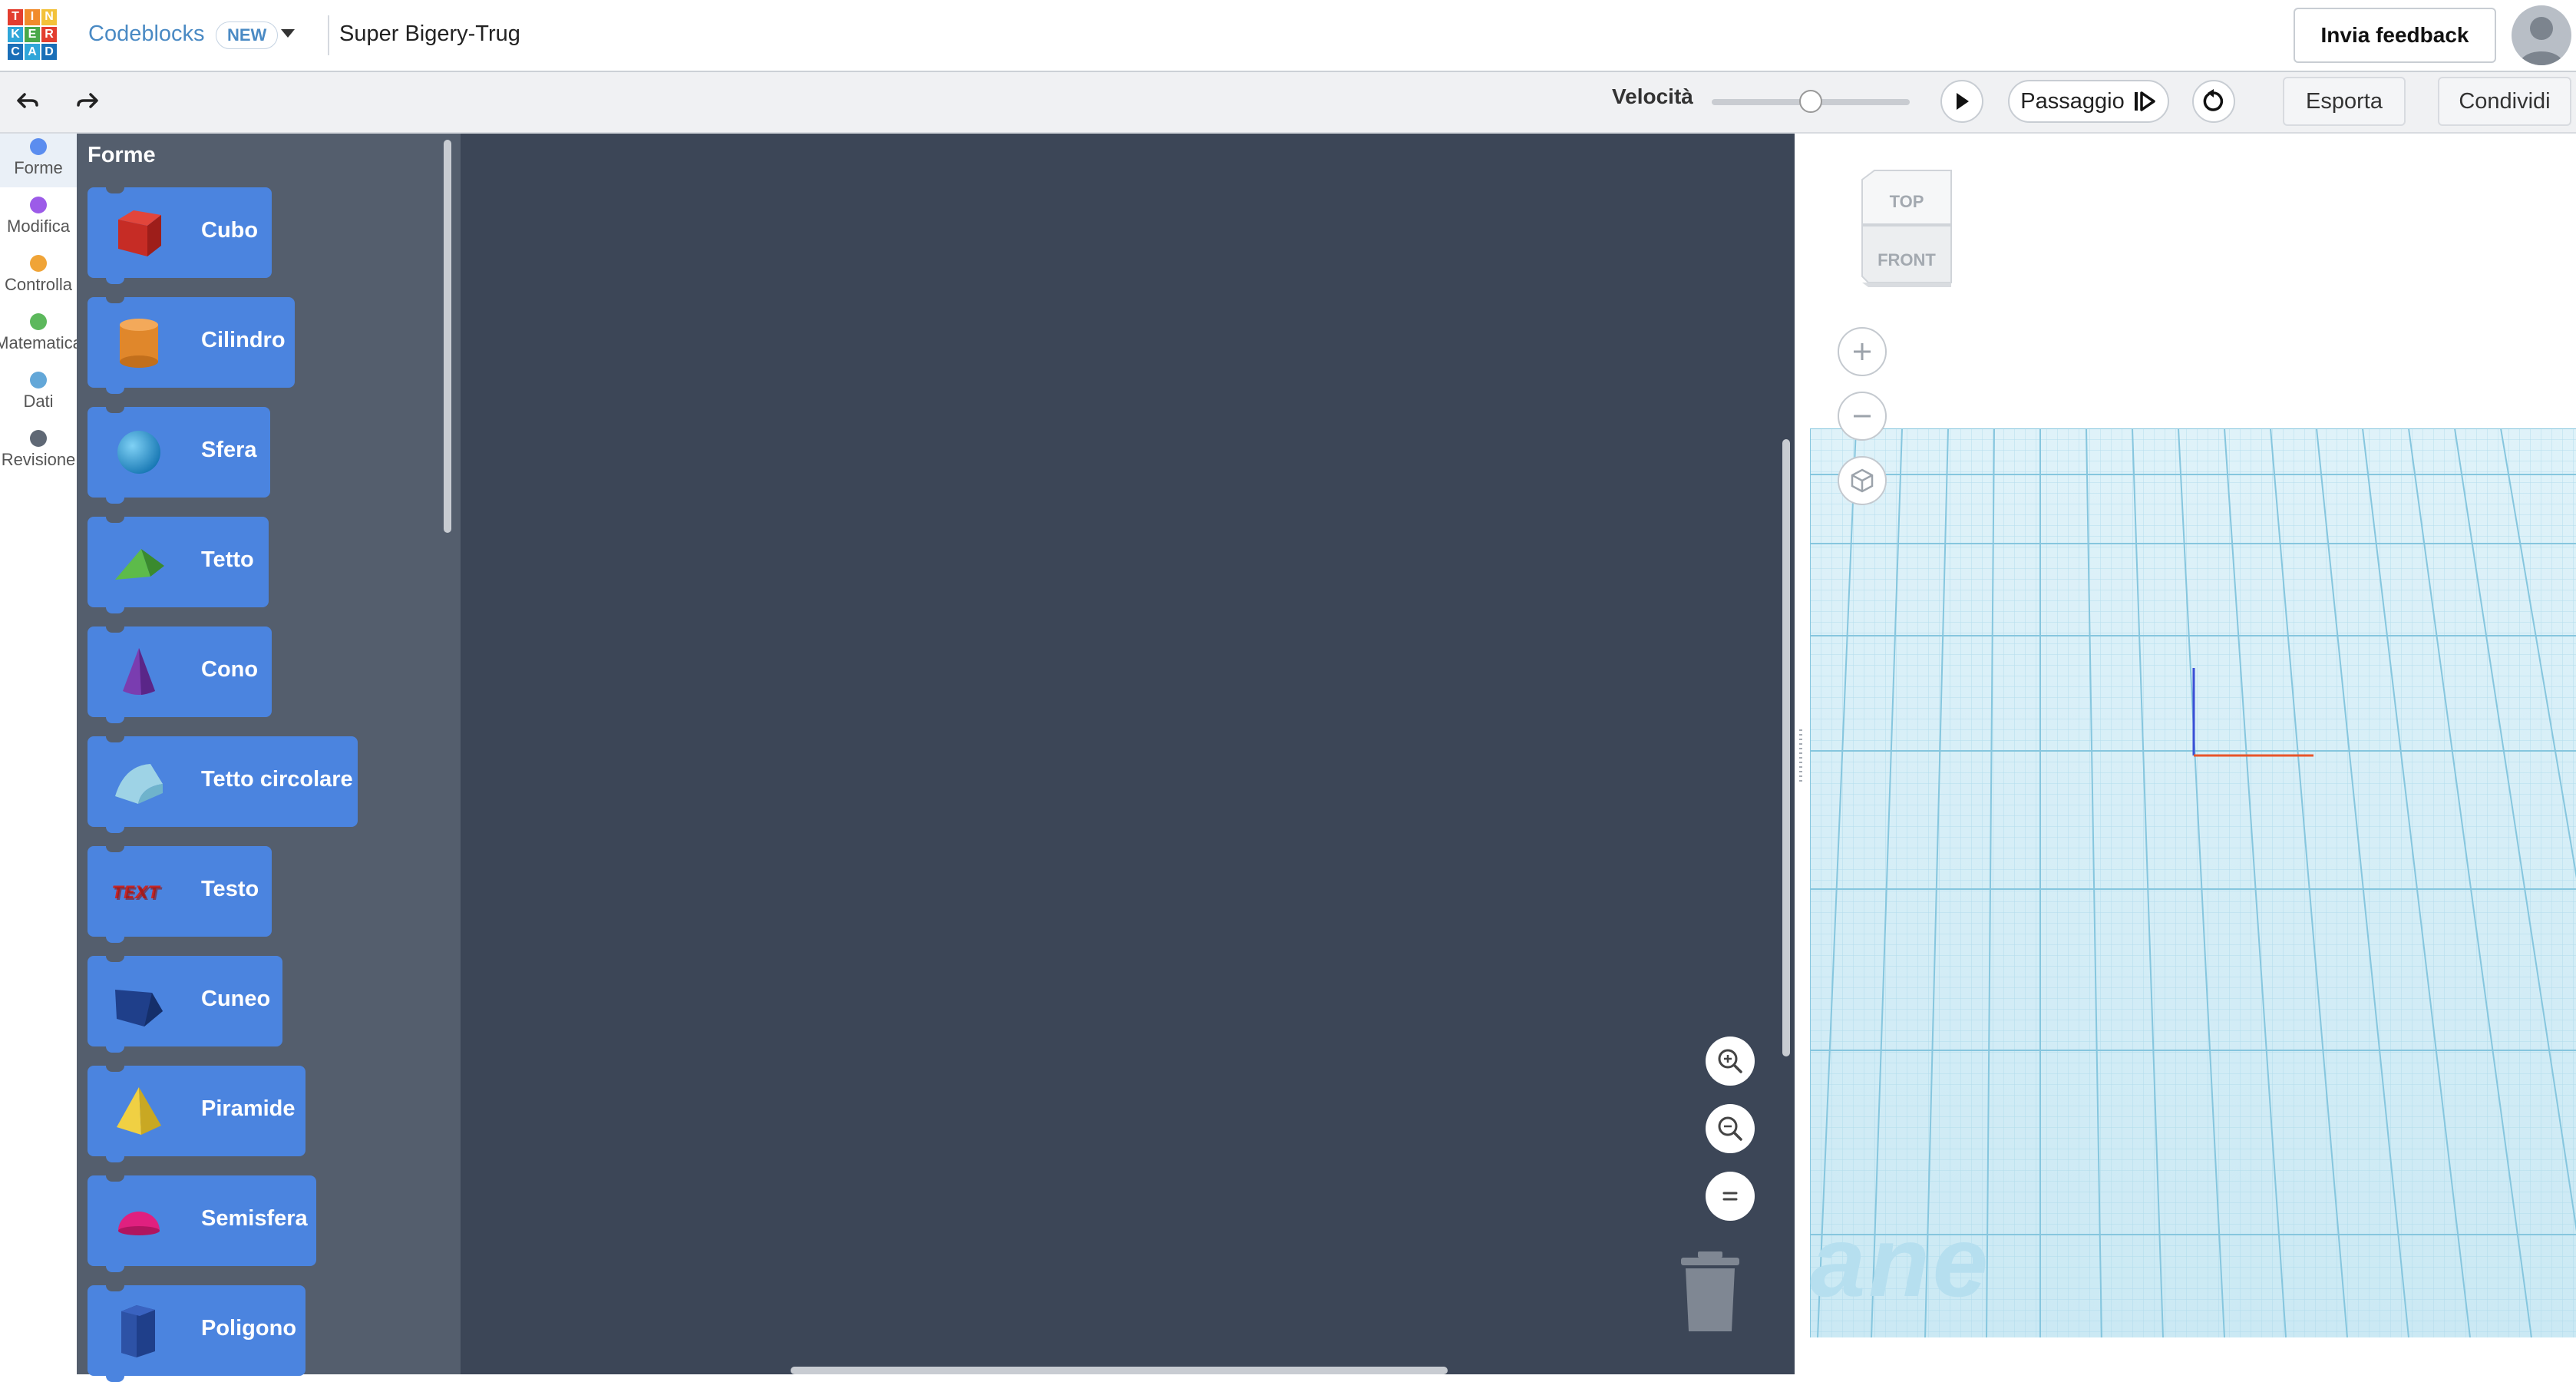 This screenshot has height=1382, width=2576. I want to click on category-label: Matematica, so click(38, 342).